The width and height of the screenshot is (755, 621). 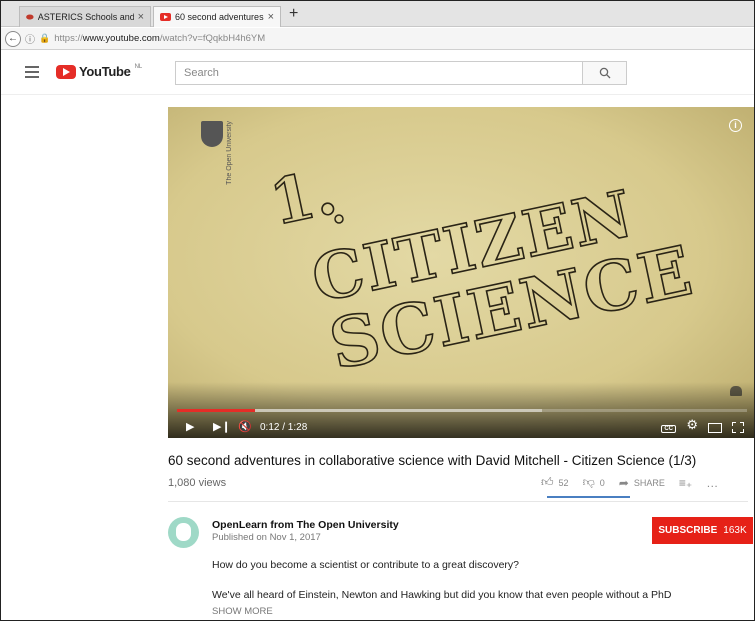 I want to click on tab-youtube: 60 second adventures in coll ×, so click(x=217, y=16).